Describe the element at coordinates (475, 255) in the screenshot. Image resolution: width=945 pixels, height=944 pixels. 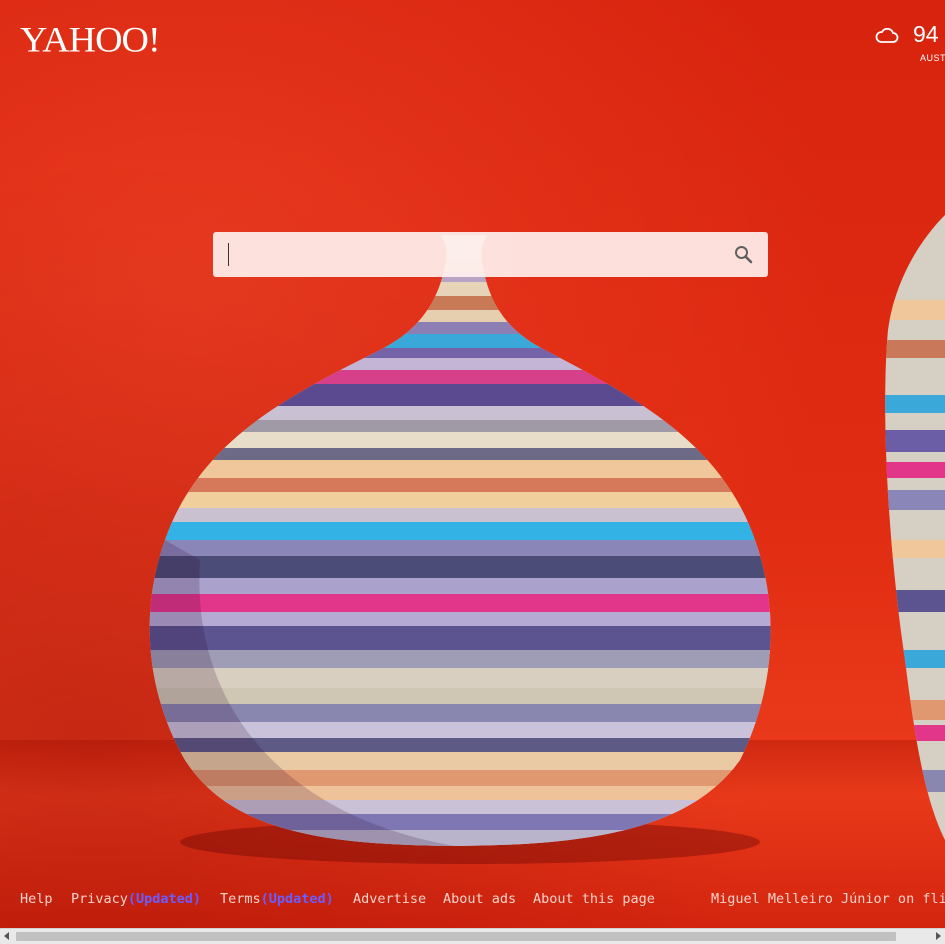
I see `search-input` at that location.